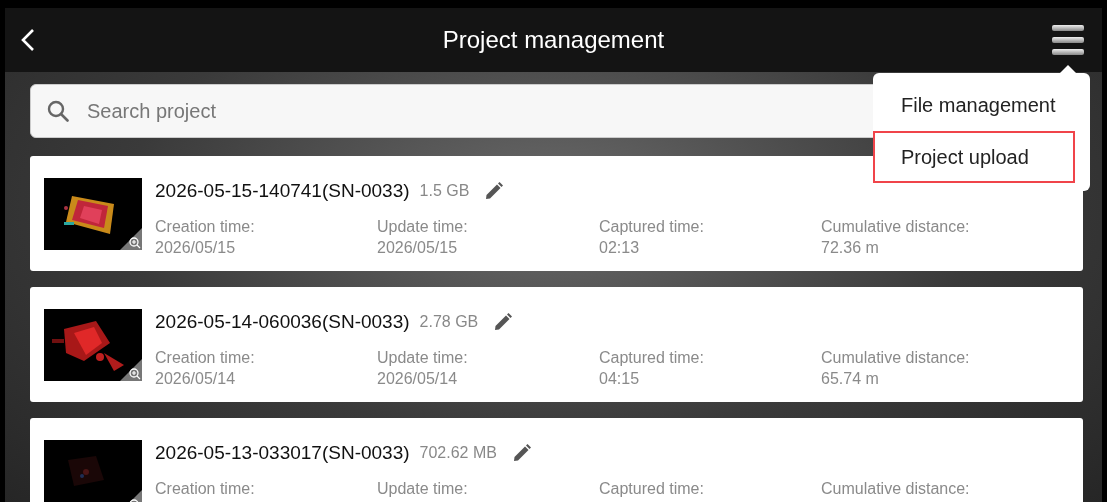 The image size is (1107, 502). Describe the element at coordinates (620, 379) in the screenshot. I see `field-value: 04:15` at that location.